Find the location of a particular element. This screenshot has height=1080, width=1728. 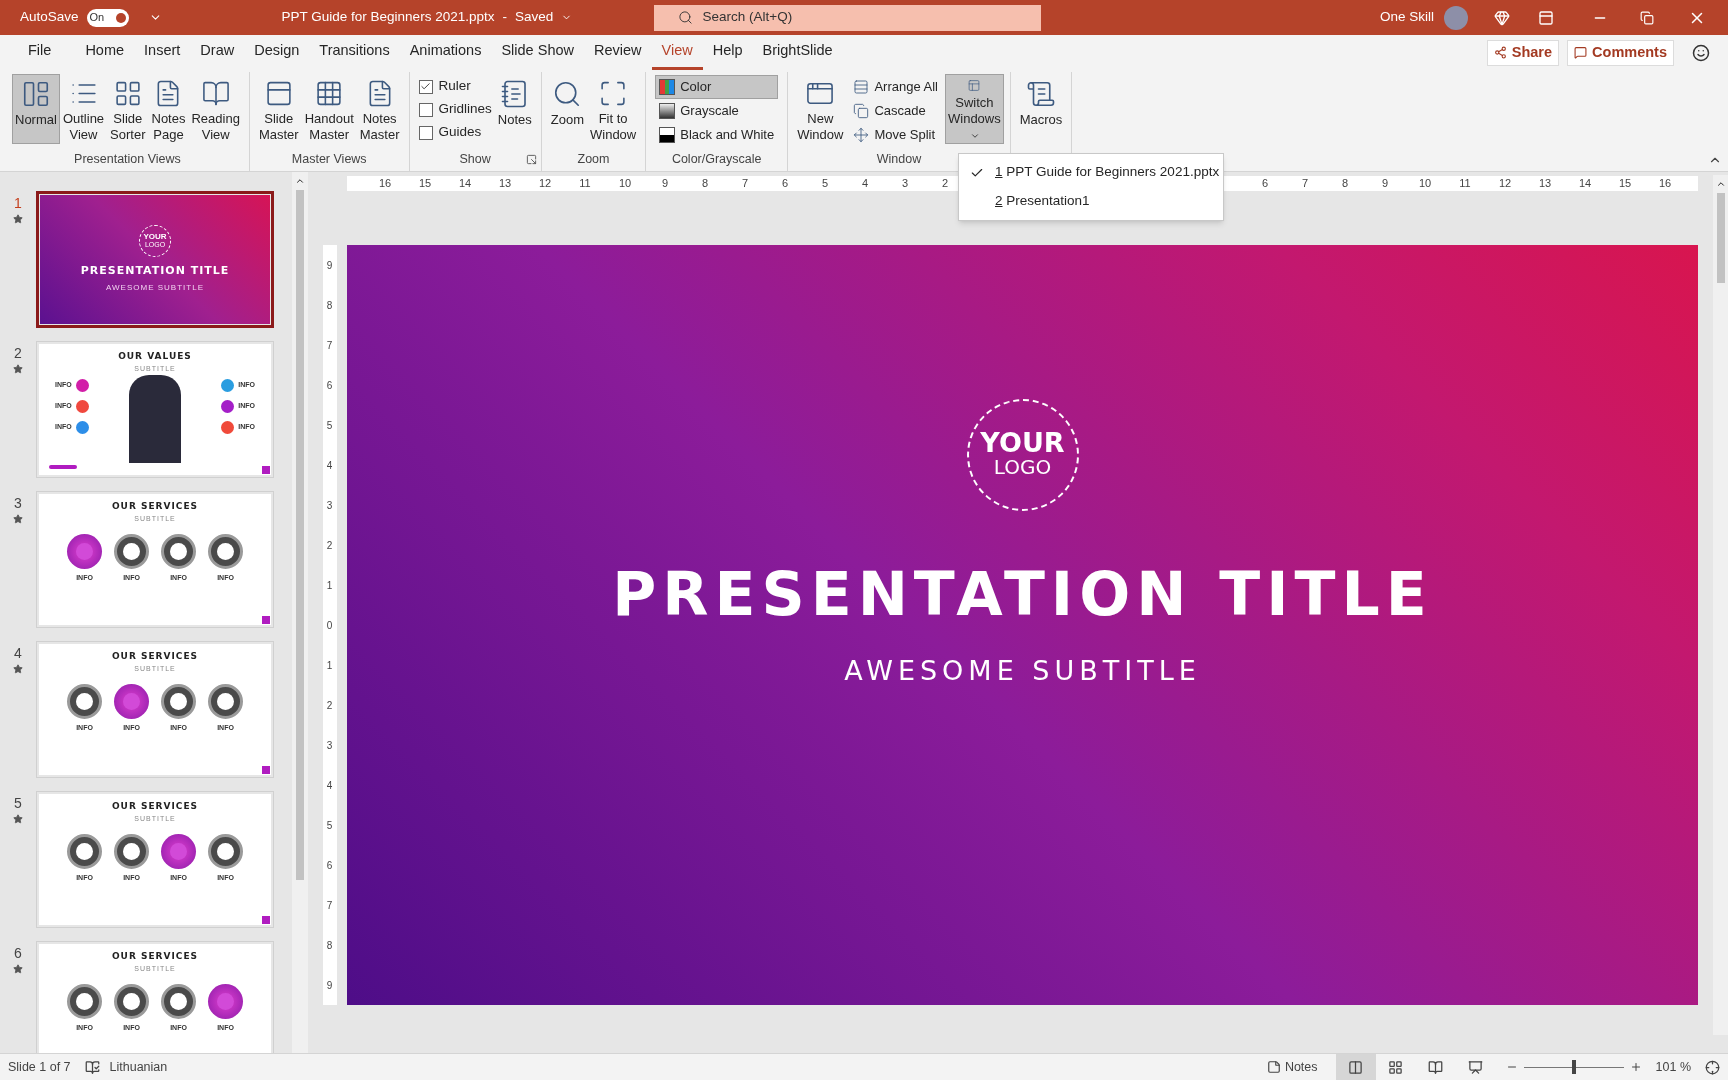

ribbon-button: Switch Windows is located at coordinates (974, 109).